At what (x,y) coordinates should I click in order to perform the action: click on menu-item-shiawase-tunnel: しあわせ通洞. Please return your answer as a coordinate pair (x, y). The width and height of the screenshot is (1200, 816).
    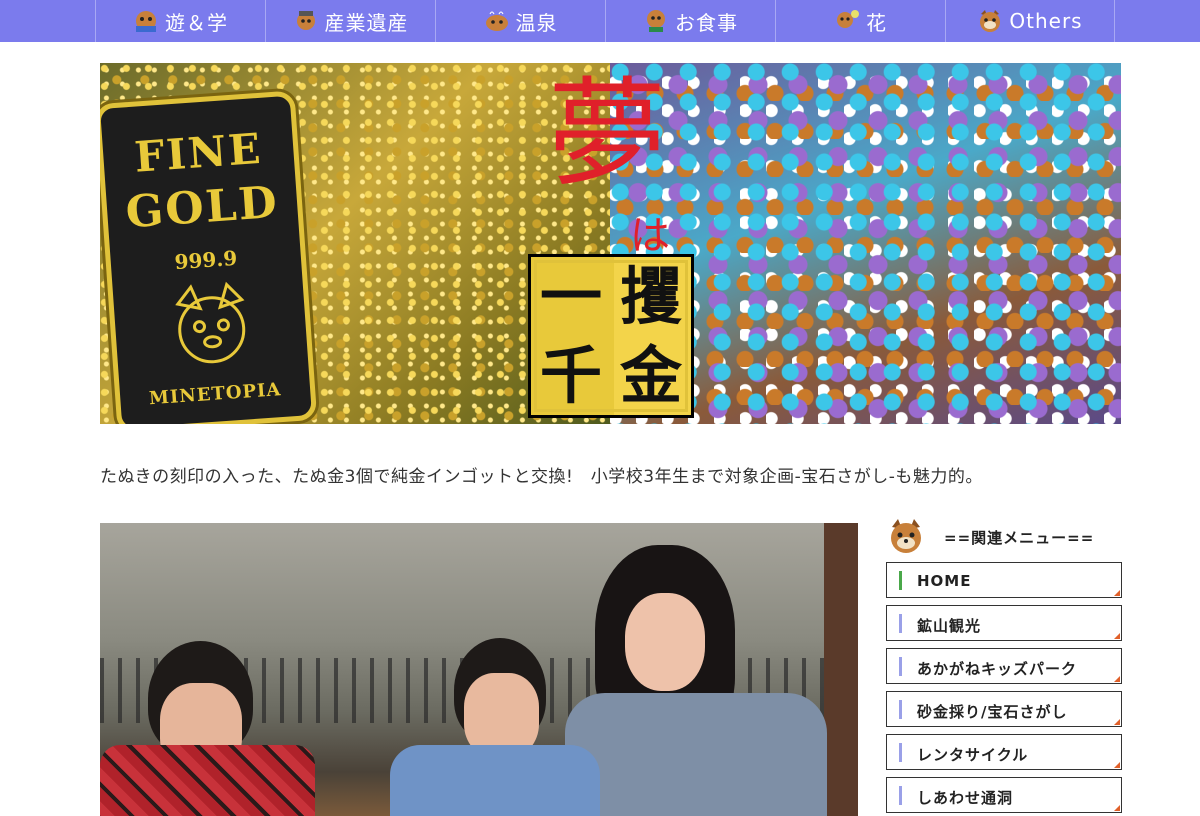
    Looking at the image, I should click on (1004, 795).